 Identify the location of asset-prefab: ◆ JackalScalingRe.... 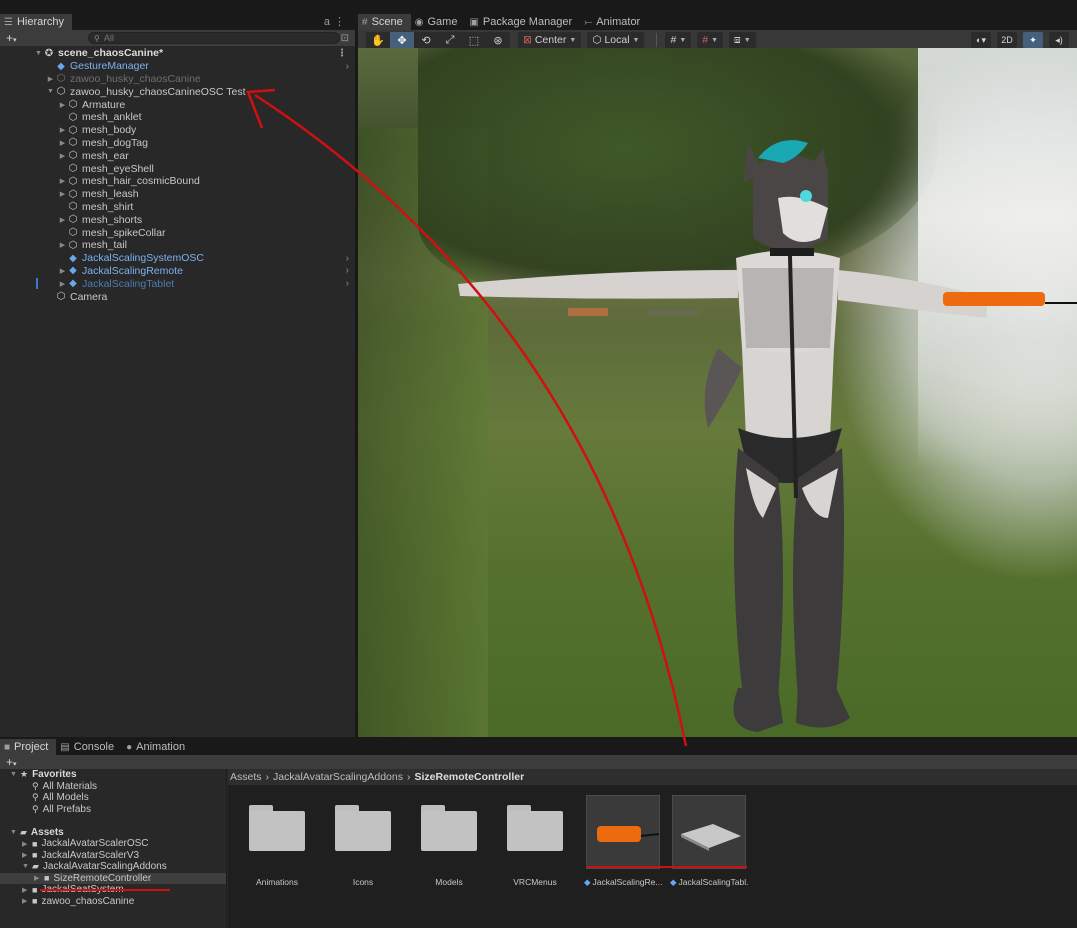
(623, 841).